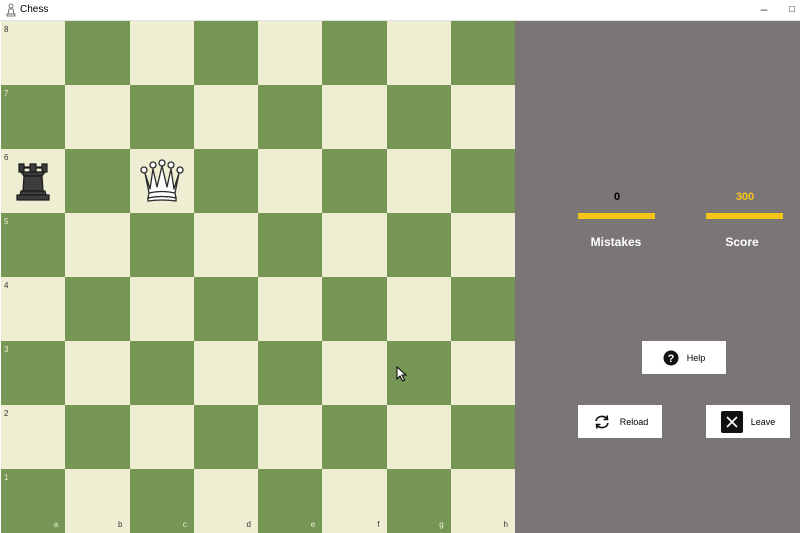 This screenshot has width=800, height=533. Describe the element at coordinates (33, 53) in the screenshot. I see `square-a8: 8` at that location.